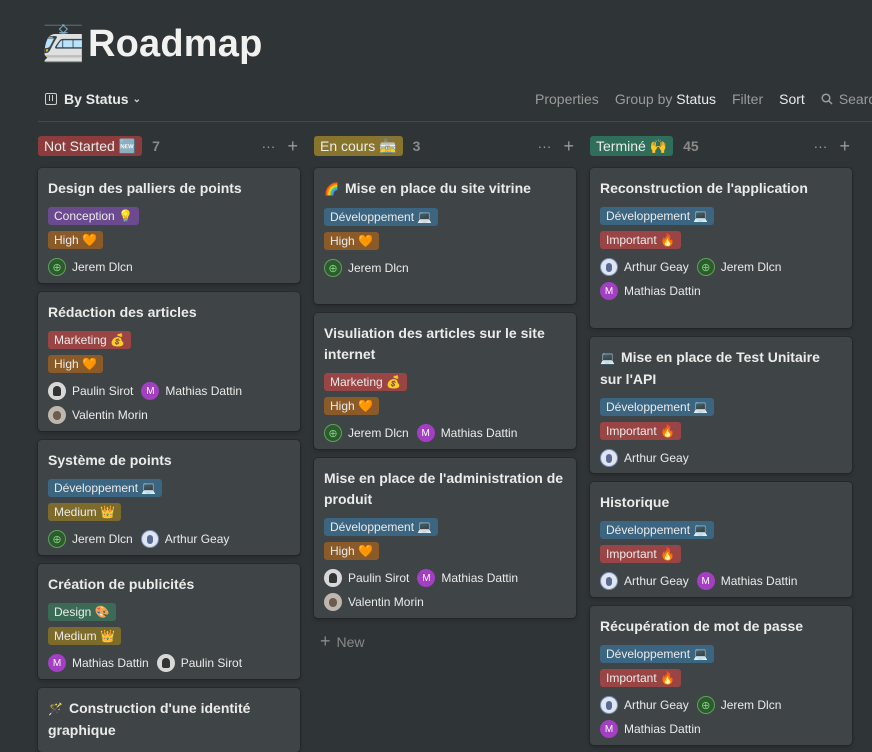 This screenshot has height=752, width=872. Describe the element at coordinates (437, 188) in the screenshot. I see `card-title-text: Mise en place du site vitrine` at that location.